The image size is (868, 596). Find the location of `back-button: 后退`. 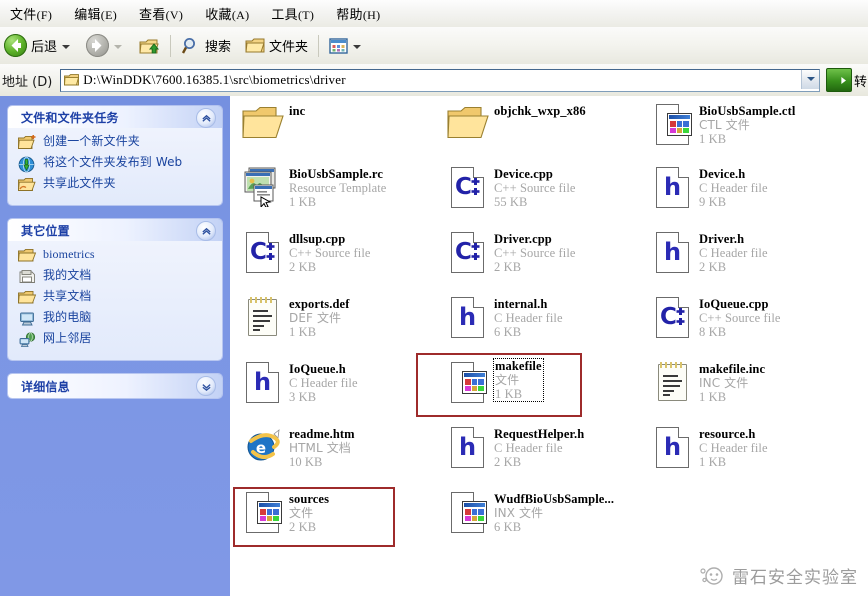

back-button: 后退 is located at coordinates (39, 46).